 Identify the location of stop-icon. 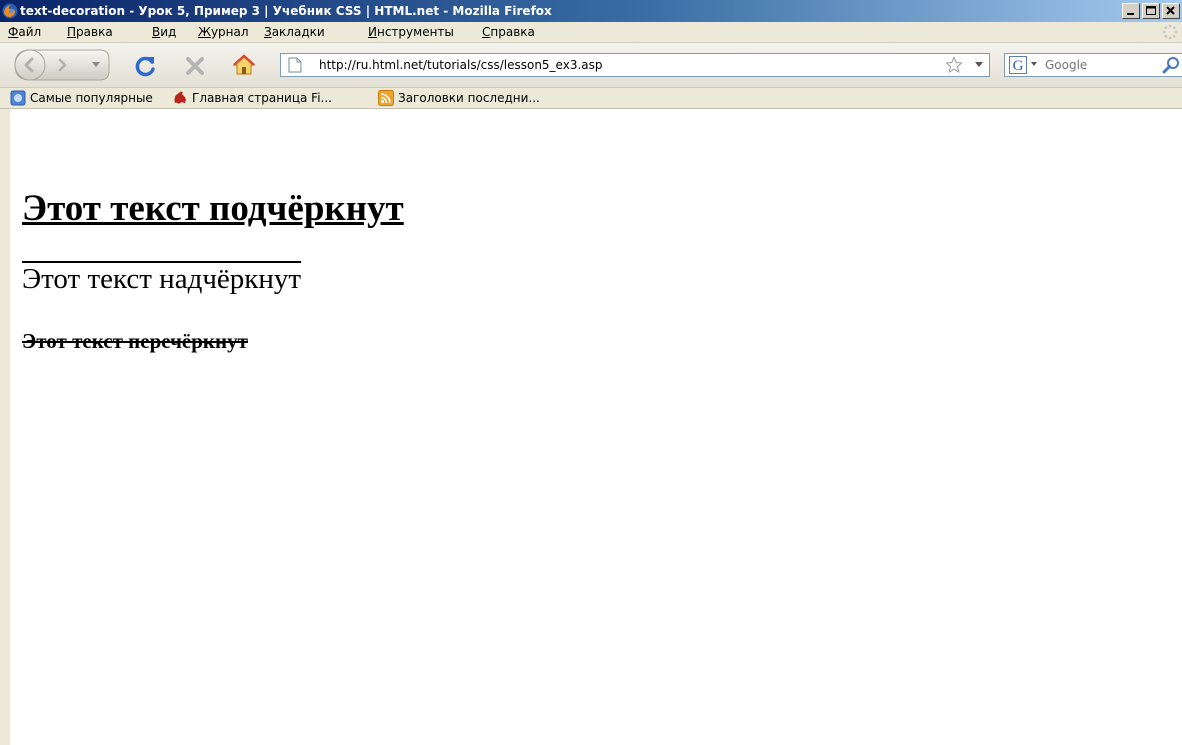
(195, 66).